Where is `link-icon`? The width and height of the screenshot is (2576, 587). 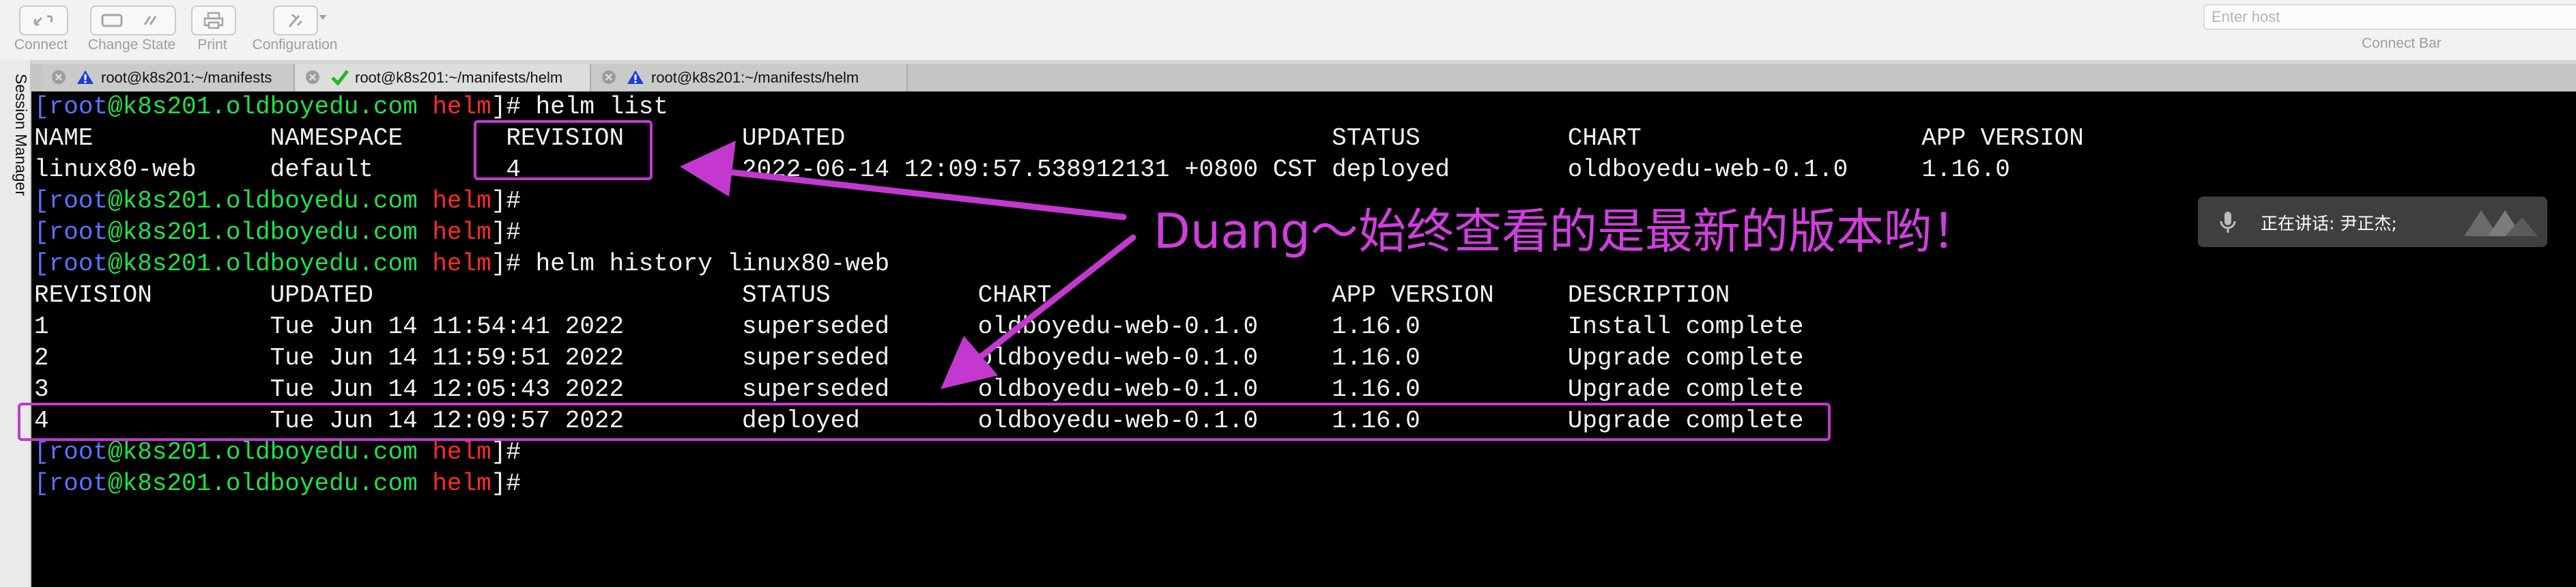
link-icon is located at coordinates (43, 20).